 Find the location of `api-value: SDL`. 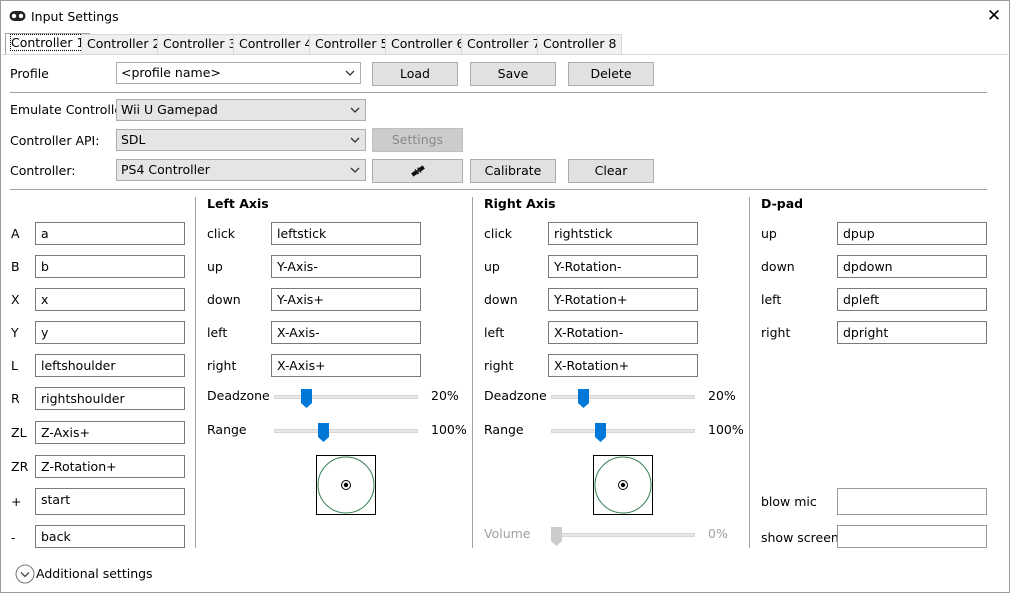

api-value: SDL is located at coordinates (133, 139).